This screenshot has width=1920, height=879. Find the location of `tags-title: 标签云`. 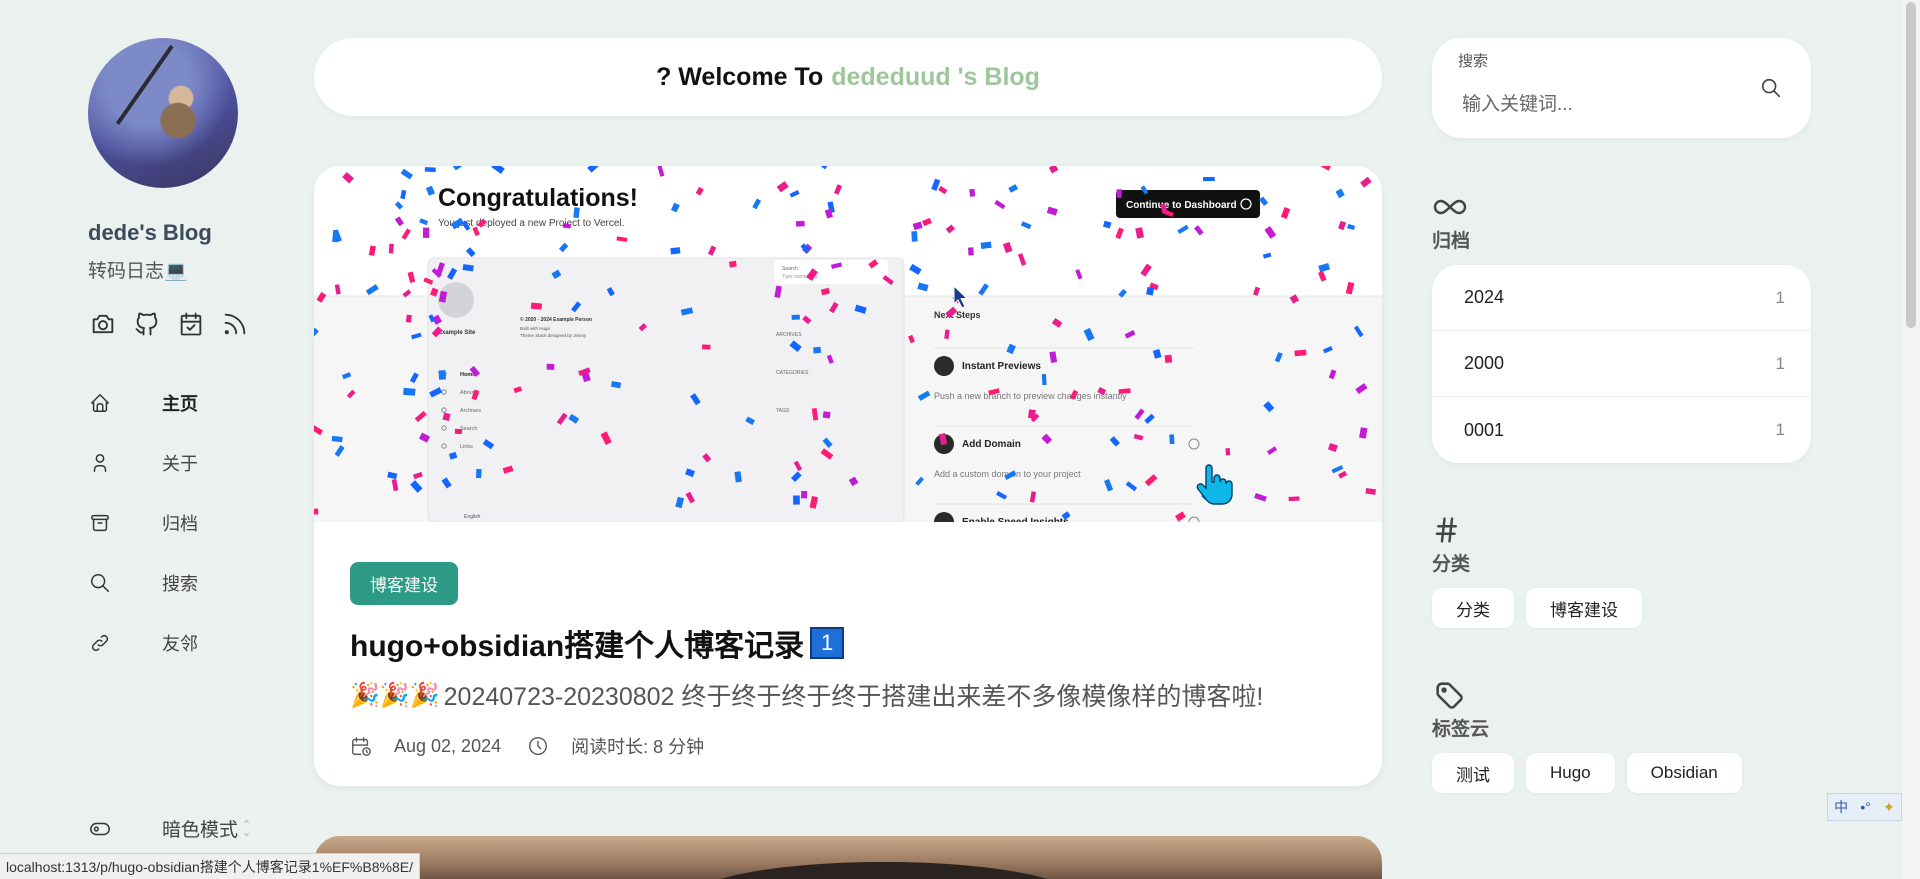

tags-title: 标签云 is located at coordinates (1461, 729).